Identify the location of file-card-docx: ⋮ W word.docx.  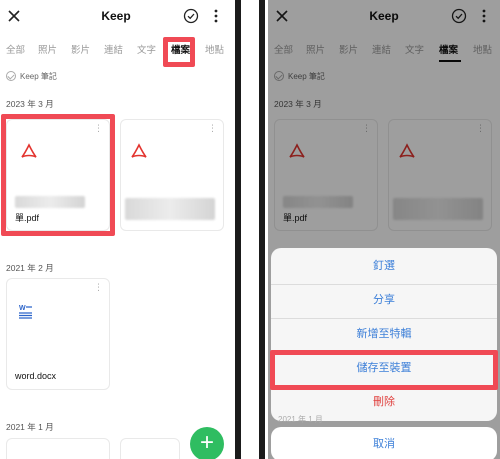
(58, 334).